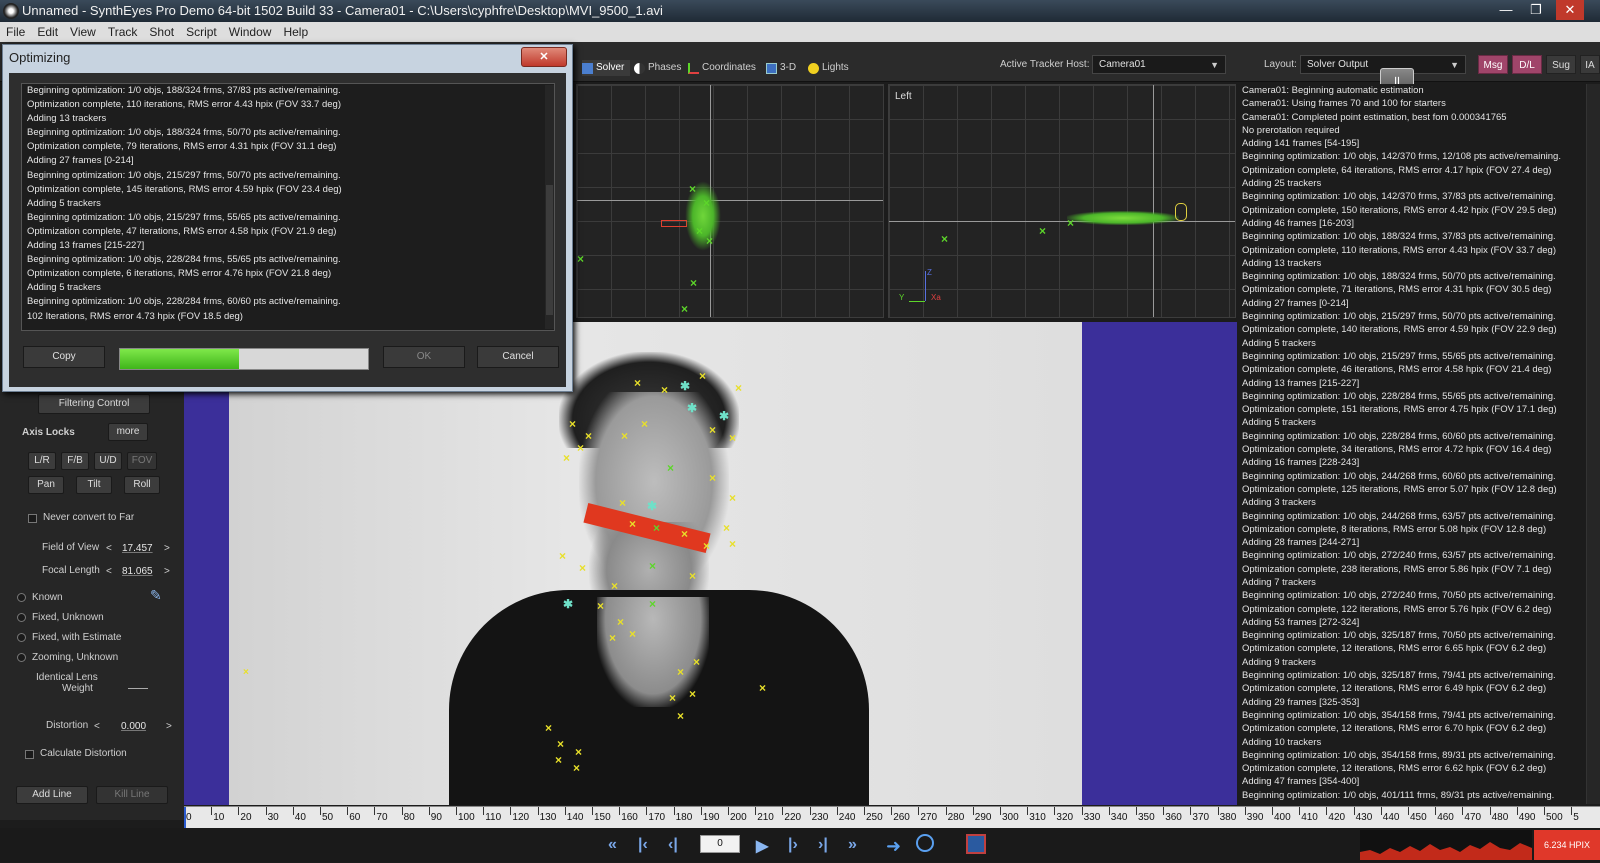 The height and width of the screenshot is (863, 1600). Describe the element at coordinates (1570, 10) in the screenshot. I see `close-window-button: ✕` at that location.